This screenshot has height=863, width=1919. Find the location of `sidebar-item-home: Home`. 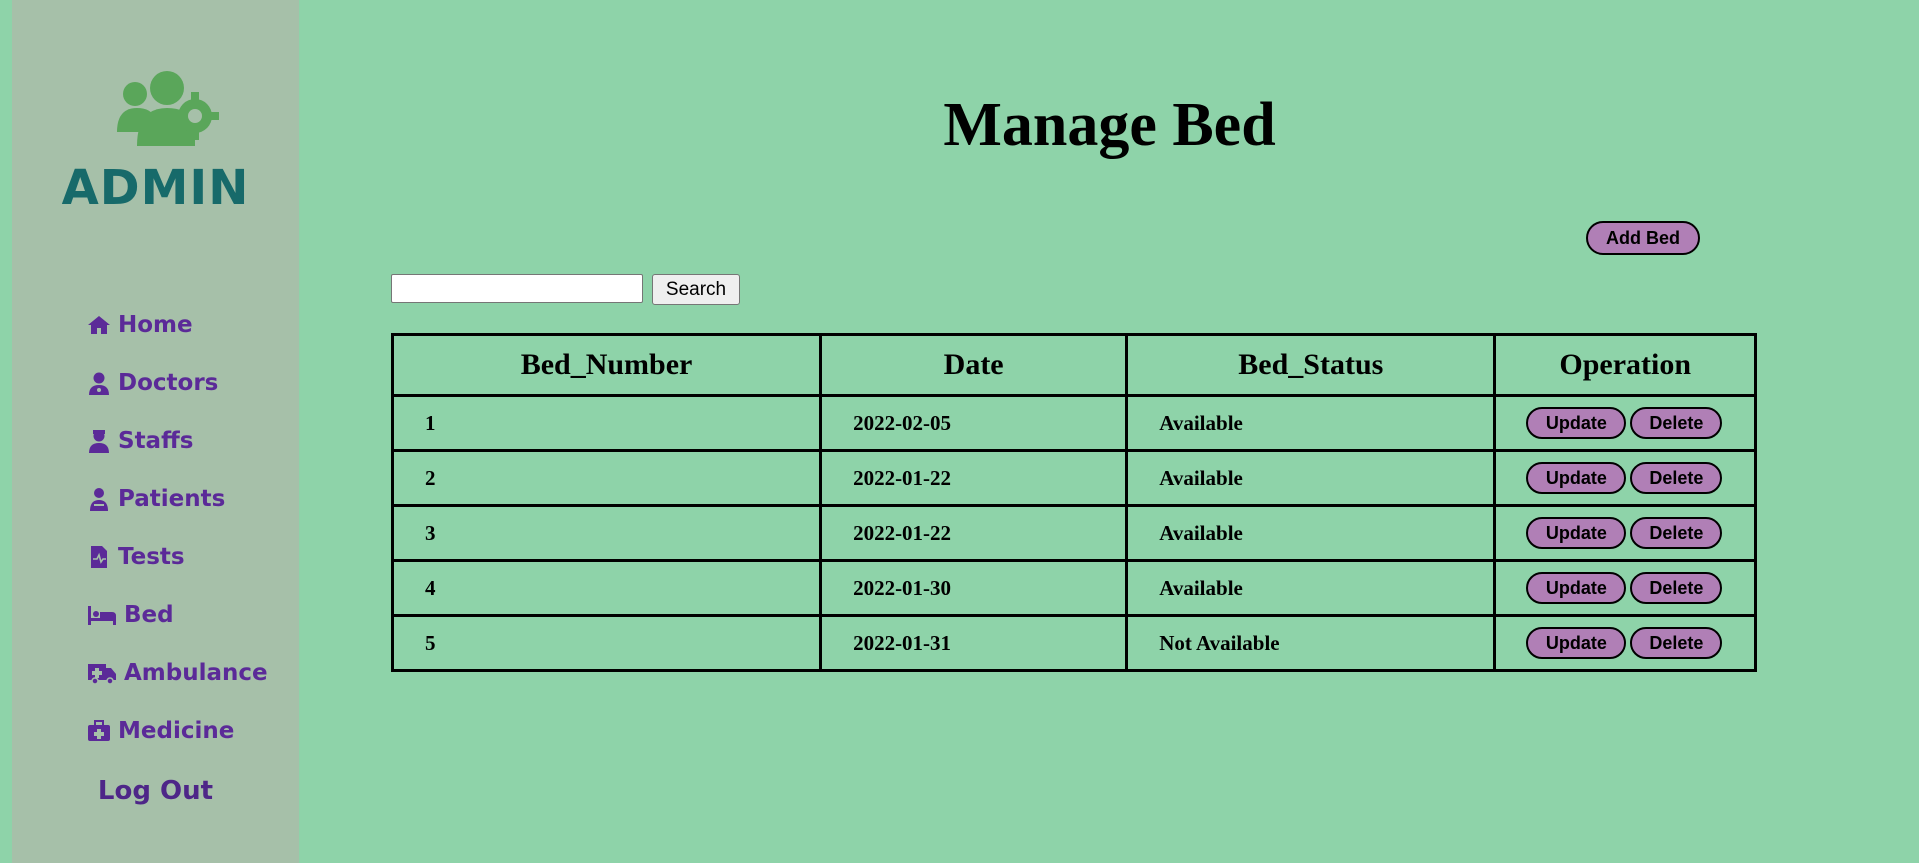

sidebar-item-home: Home is located at coordinates (177, 325).